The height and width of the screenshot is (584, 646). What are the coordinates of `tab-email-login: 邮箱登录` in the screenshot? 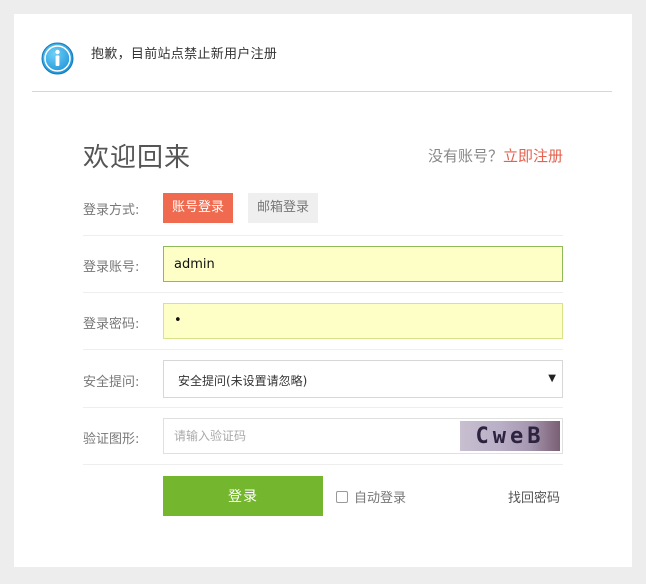 It's located at (283, 208).